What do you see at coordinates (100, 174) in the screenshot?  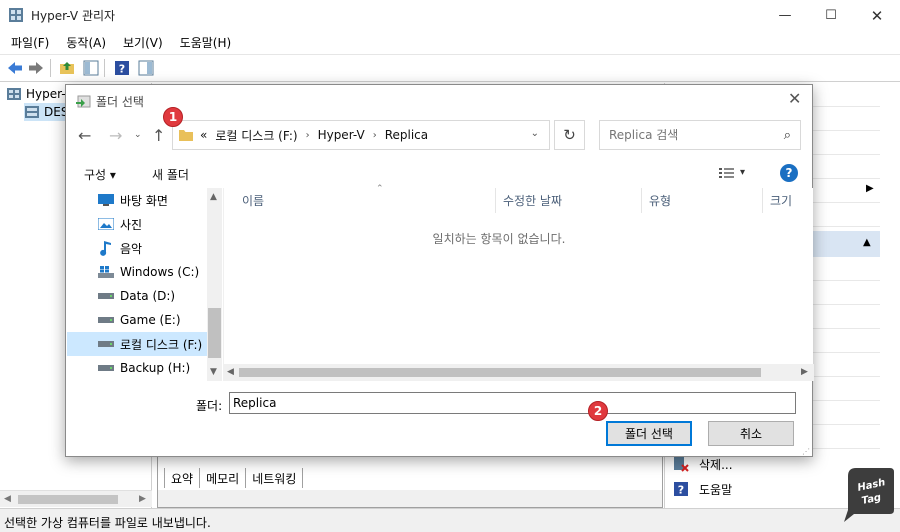 I see `organize-button: 구성 ▾` at bounding box center [100, 174].